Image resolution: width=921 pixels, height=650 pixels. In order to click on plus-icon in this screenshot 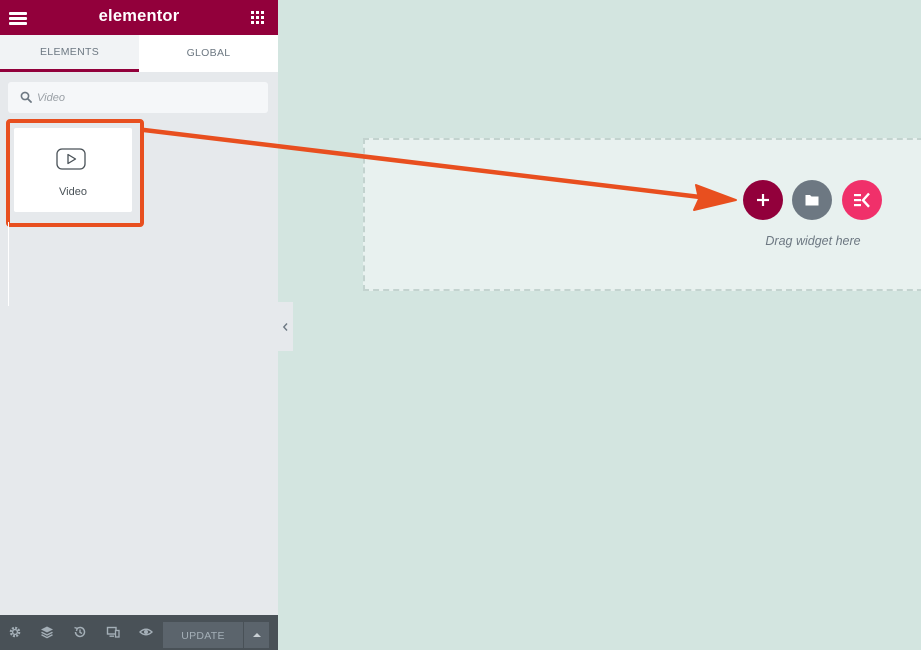, I will do `click(763, 200)`.